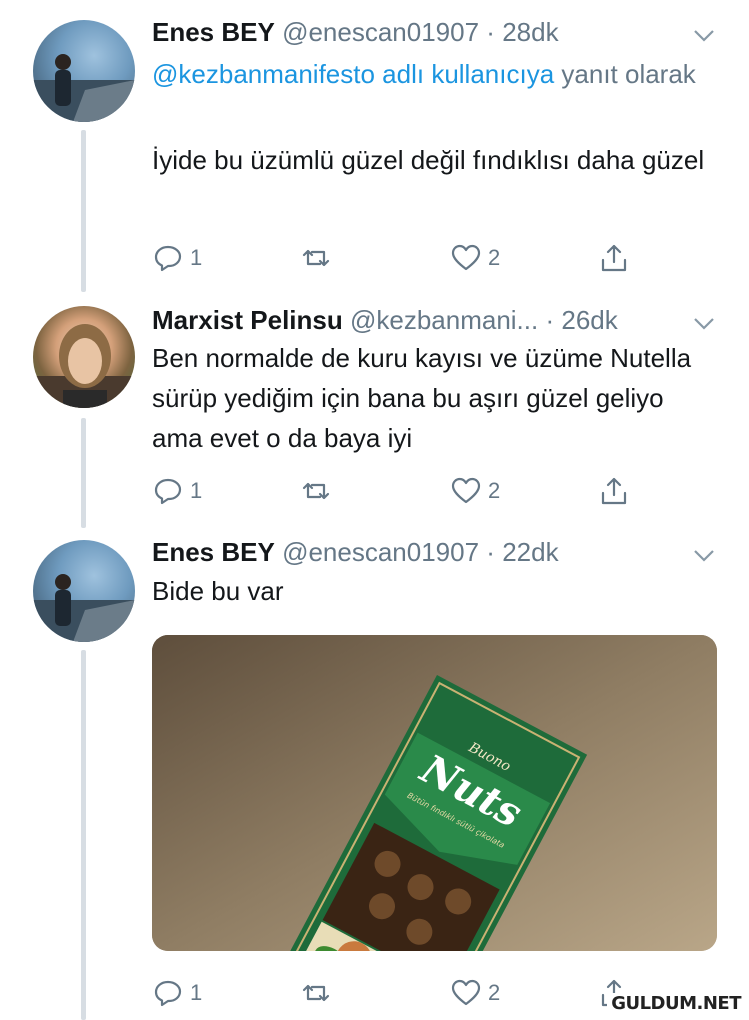 Image resolution: width=749 pixels, height=1020 pixels. Describe the element at coordinates (218, 591) in the screenshot. I see `tweet-text: Bide bu var` at that location.